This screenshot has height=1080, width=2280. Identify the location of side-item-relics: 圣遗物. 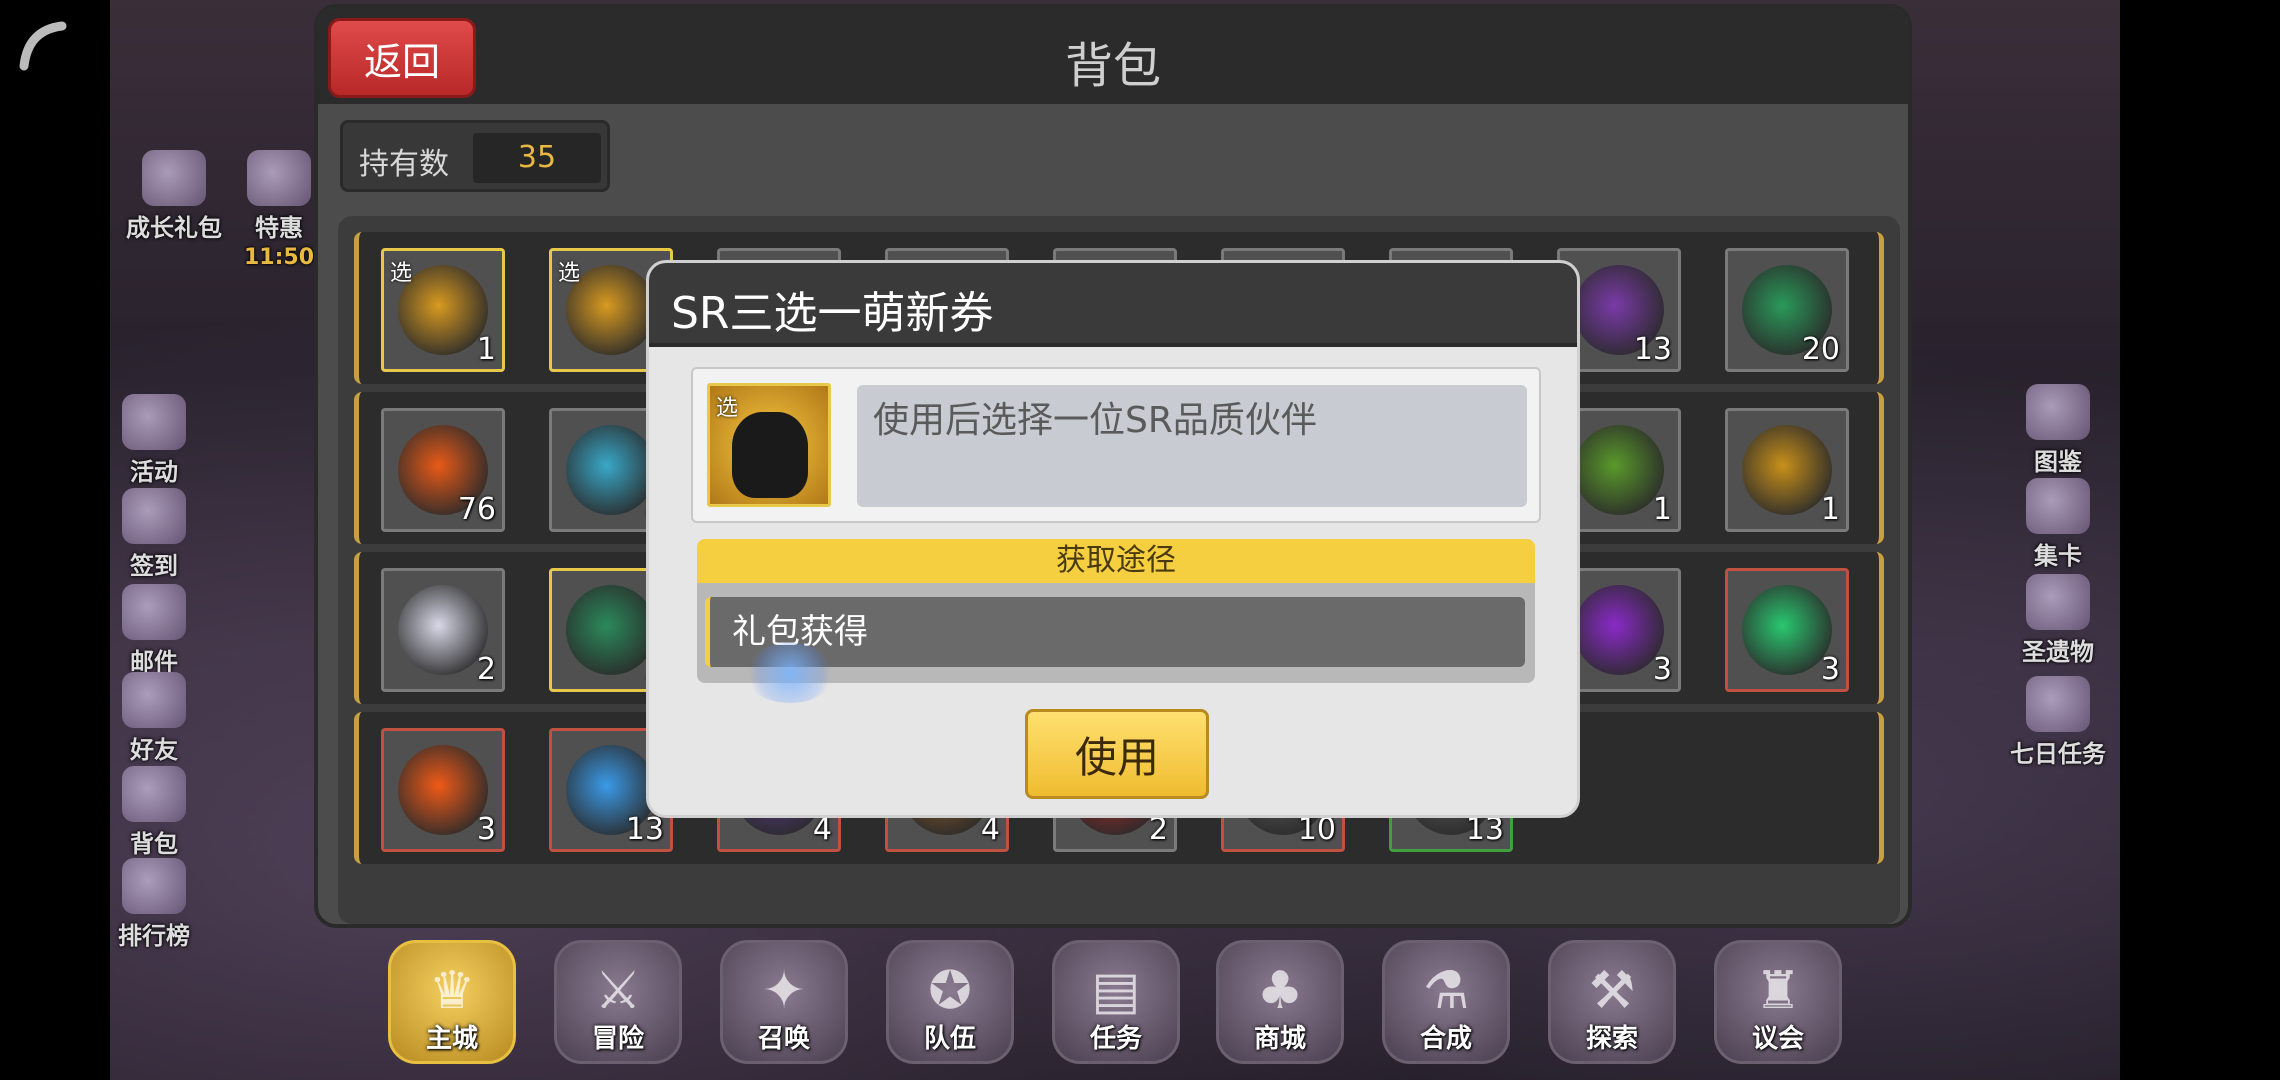
(2058, 620).